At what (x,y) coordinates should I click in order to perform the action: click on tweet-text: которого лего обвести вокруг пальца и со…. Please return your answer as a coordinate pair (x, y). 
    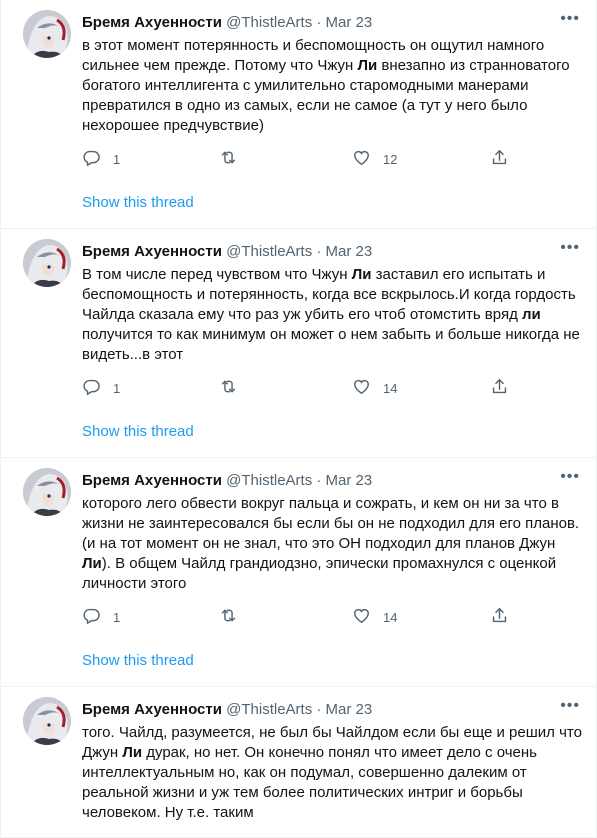
    Looking at the image, I should click on (332, 544).